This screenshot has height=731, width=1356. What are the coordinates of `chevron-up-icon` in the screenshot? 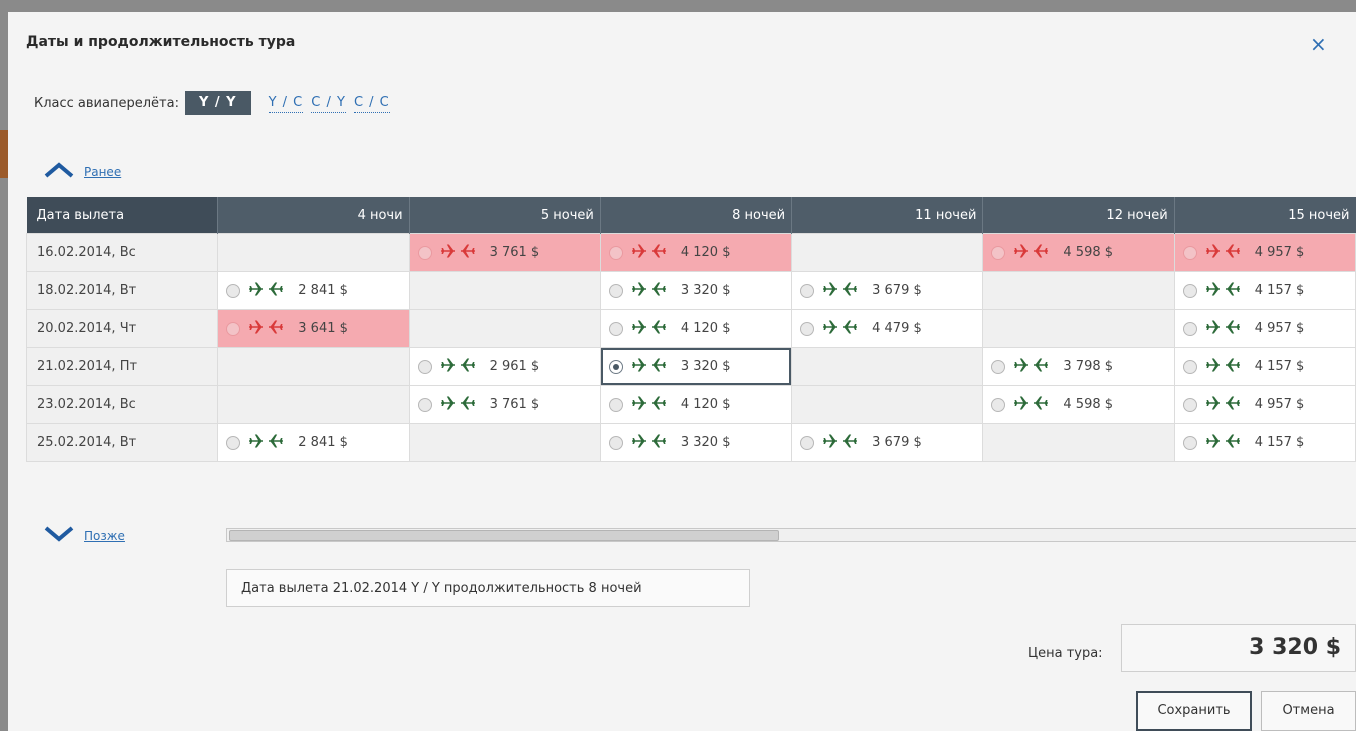 It's located at (59, 172).